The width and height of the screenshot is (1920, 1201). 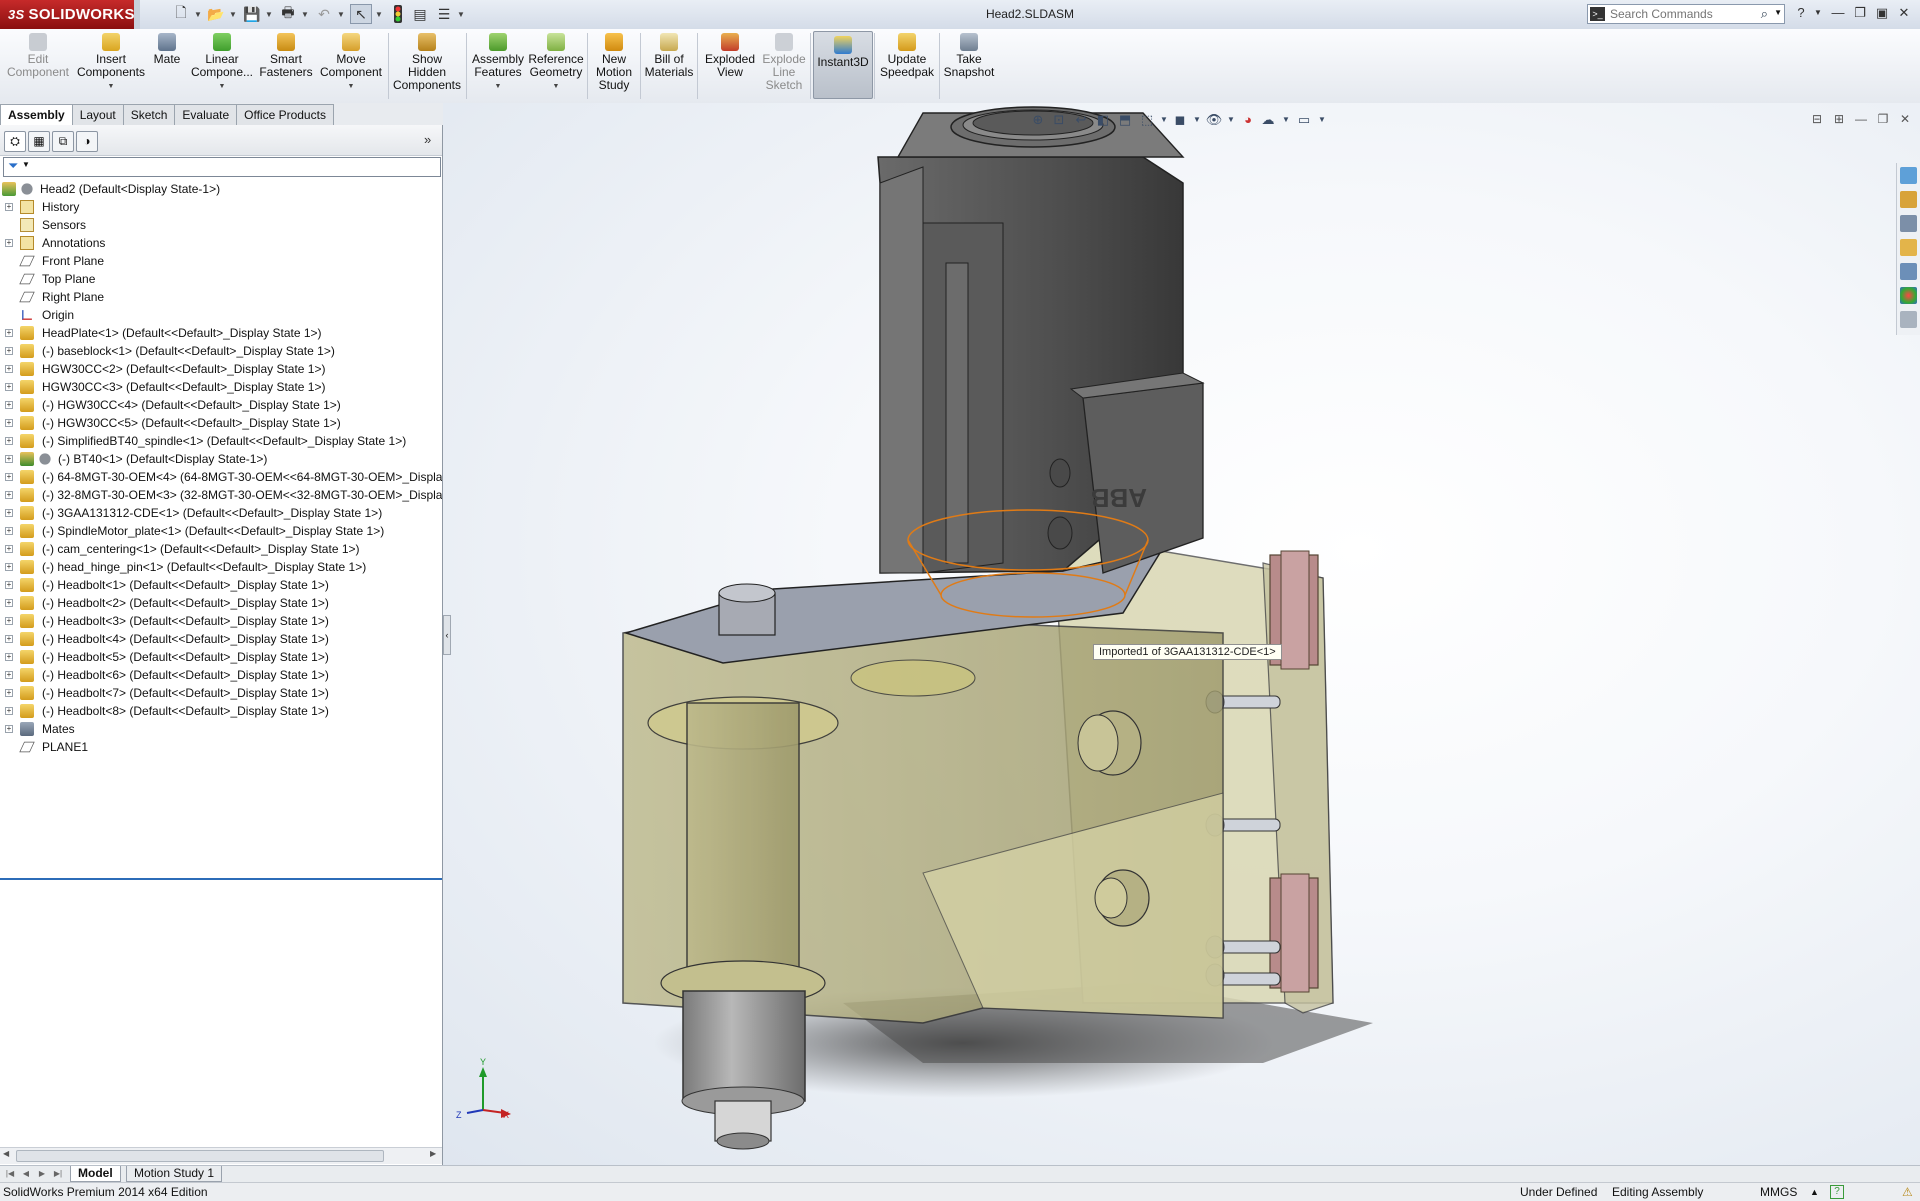 I want to click on custom-properties-icon, so click(x=1908, y=319).